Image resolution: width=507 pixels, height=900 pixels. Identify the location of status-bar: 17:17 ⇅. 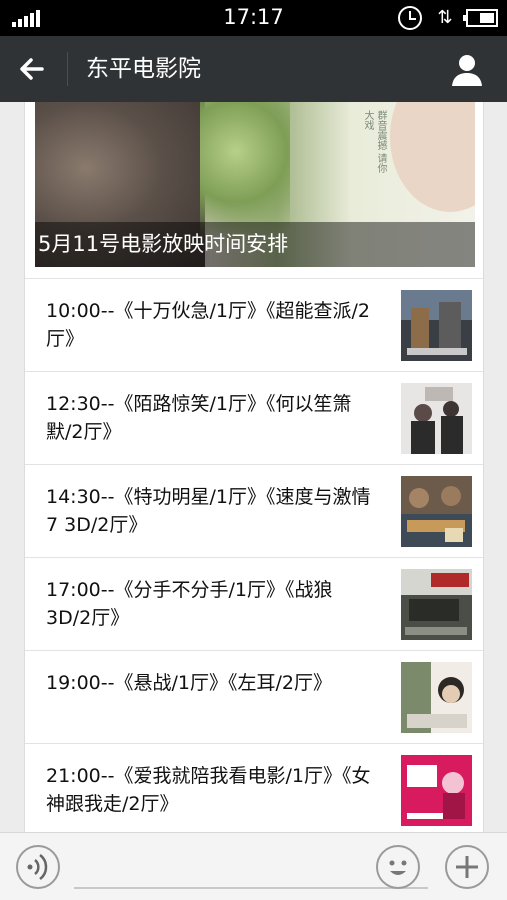
(253, 18).